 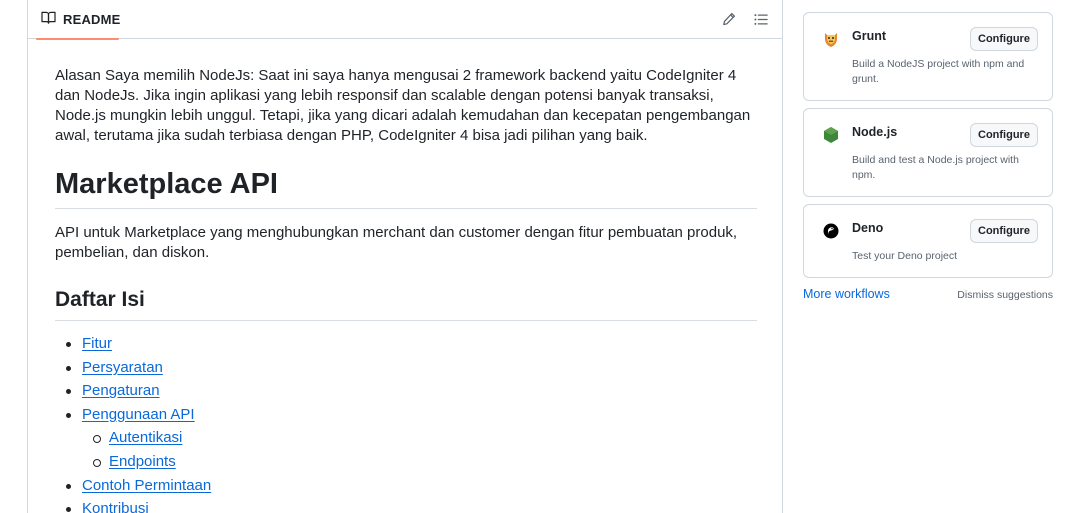 I want to click on deno-logo-icon, so click(x=831, y=231).